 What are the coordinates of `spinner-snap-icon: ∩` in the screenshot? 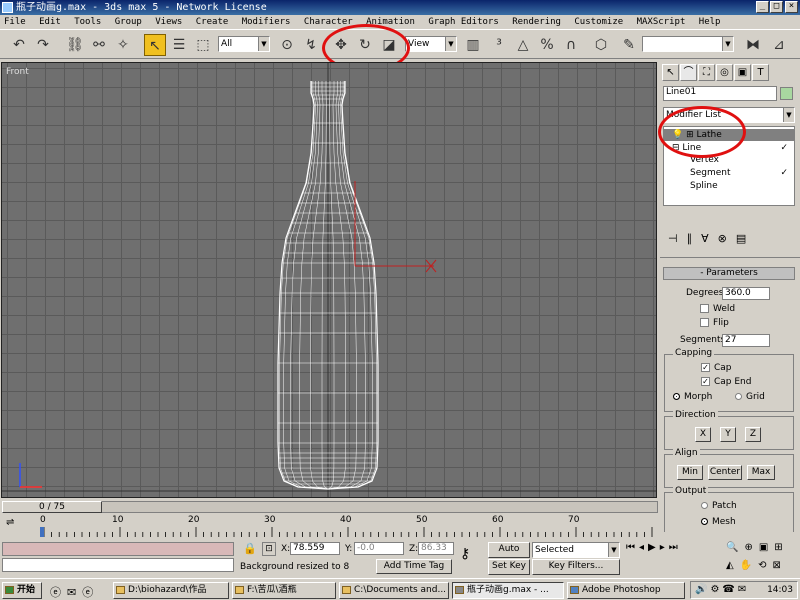 It's located at (571, 45).